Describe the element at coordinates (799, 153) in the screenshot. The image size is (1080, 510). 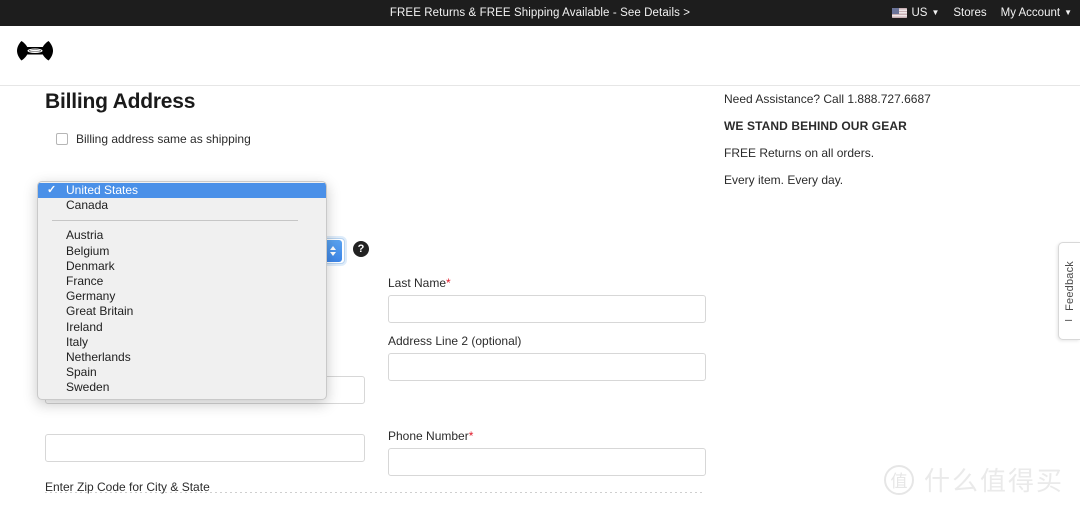
I see `assistance-returns-line: FREE Returns on all orders.` at that location.